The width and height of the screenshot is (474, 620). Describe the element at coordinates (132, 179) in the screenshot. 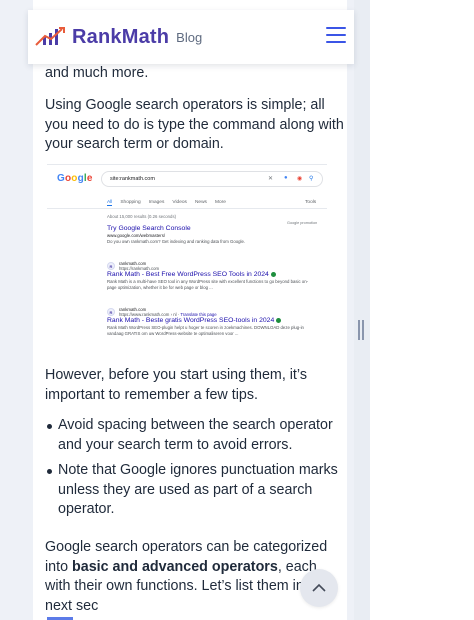

I see `google-query: site:rankmath.com` at that location.